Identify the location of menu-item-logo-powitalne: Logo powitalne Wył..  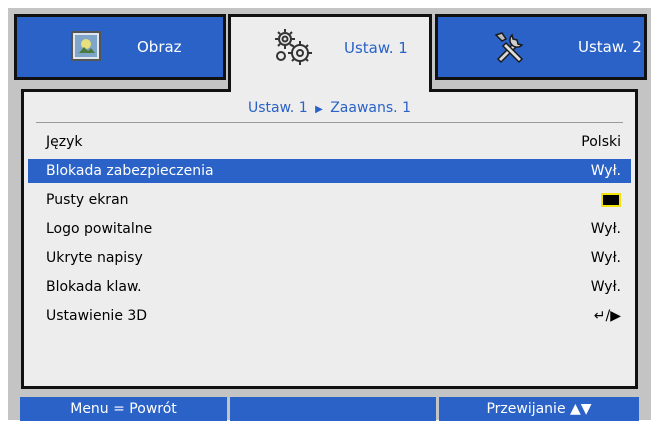
(329, 229).